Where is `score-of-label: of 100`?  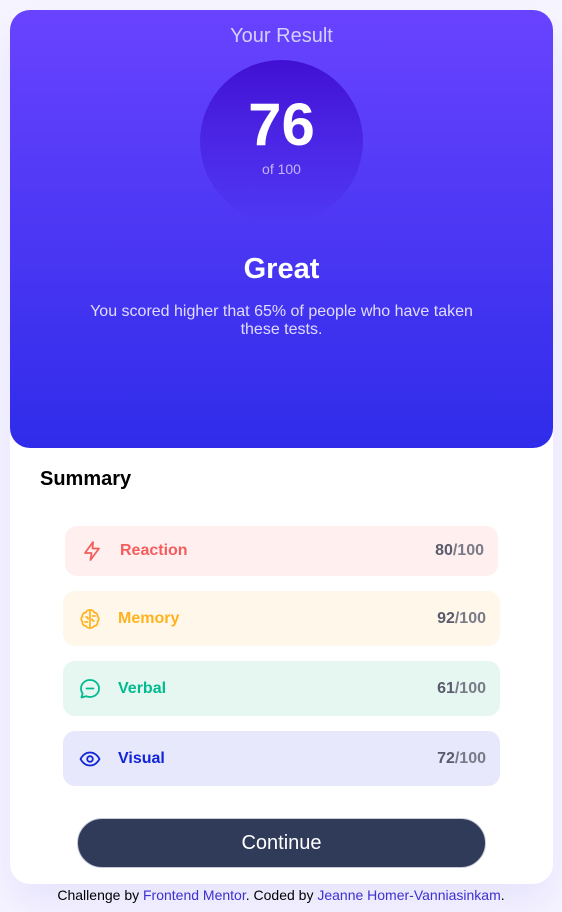 score-of-label: of 100 is located at coordinates (281, 169).